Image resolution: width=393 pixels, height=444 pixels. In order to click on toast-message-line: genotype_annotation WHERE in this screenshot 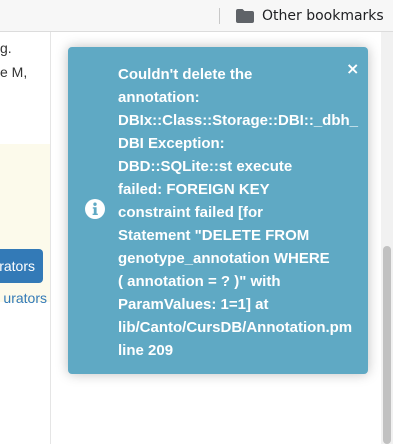, I will do `click(224, 258)`.